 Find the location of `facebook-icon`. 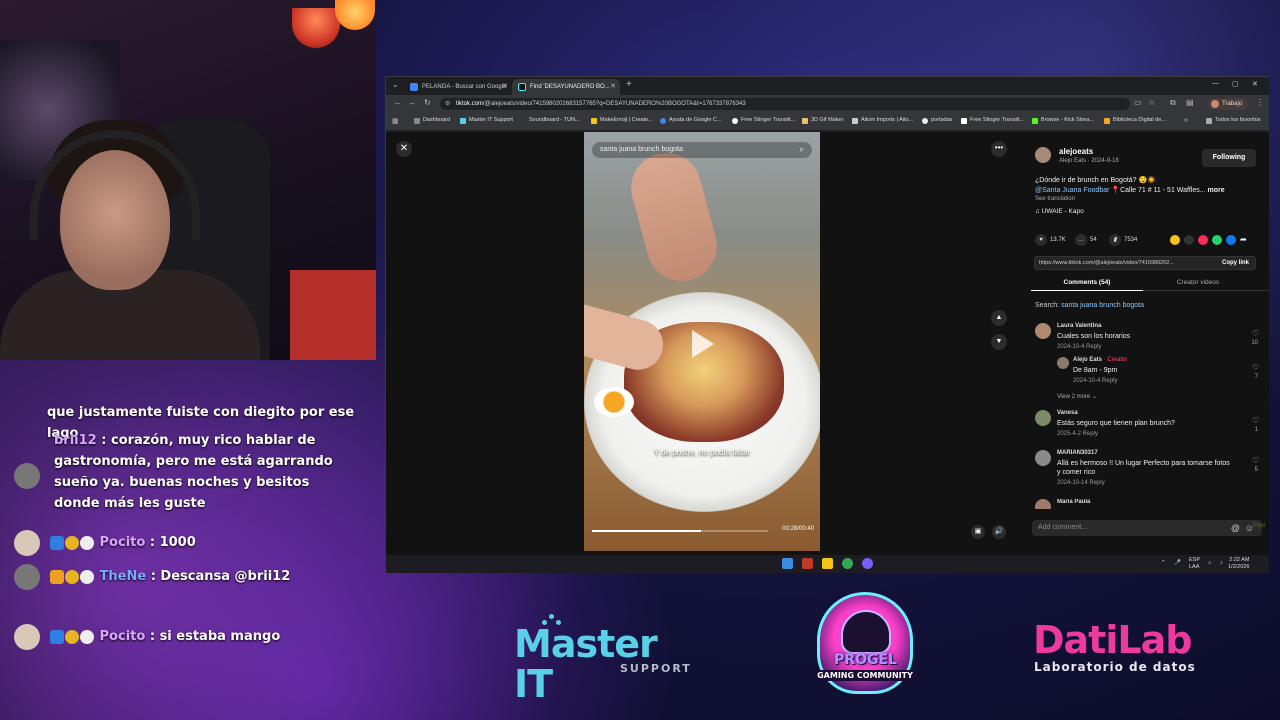

facebook-icon is located at coordinates (1231, 240).